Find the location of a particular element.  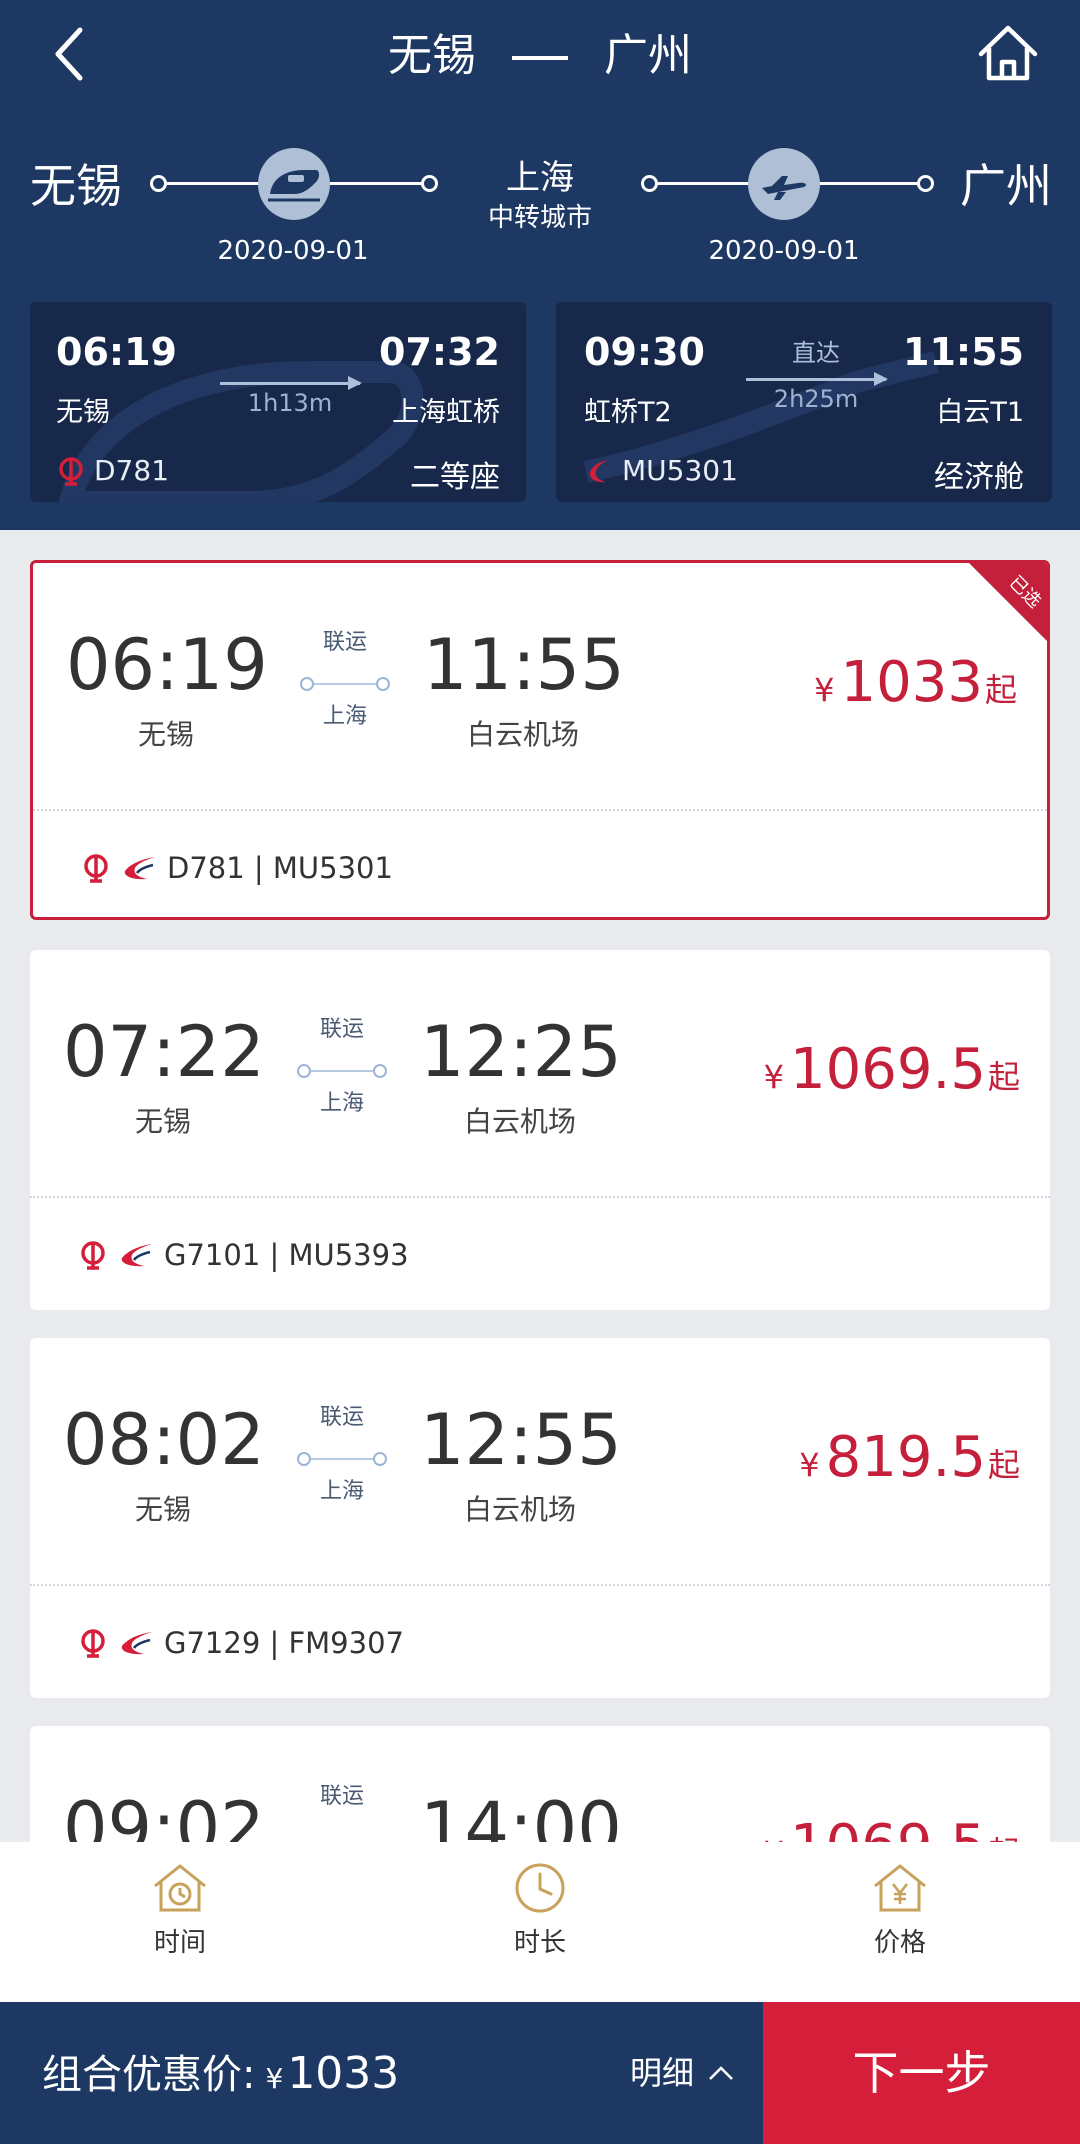

sort-duration-label: 时长 is located at coordinates (539, 1943).